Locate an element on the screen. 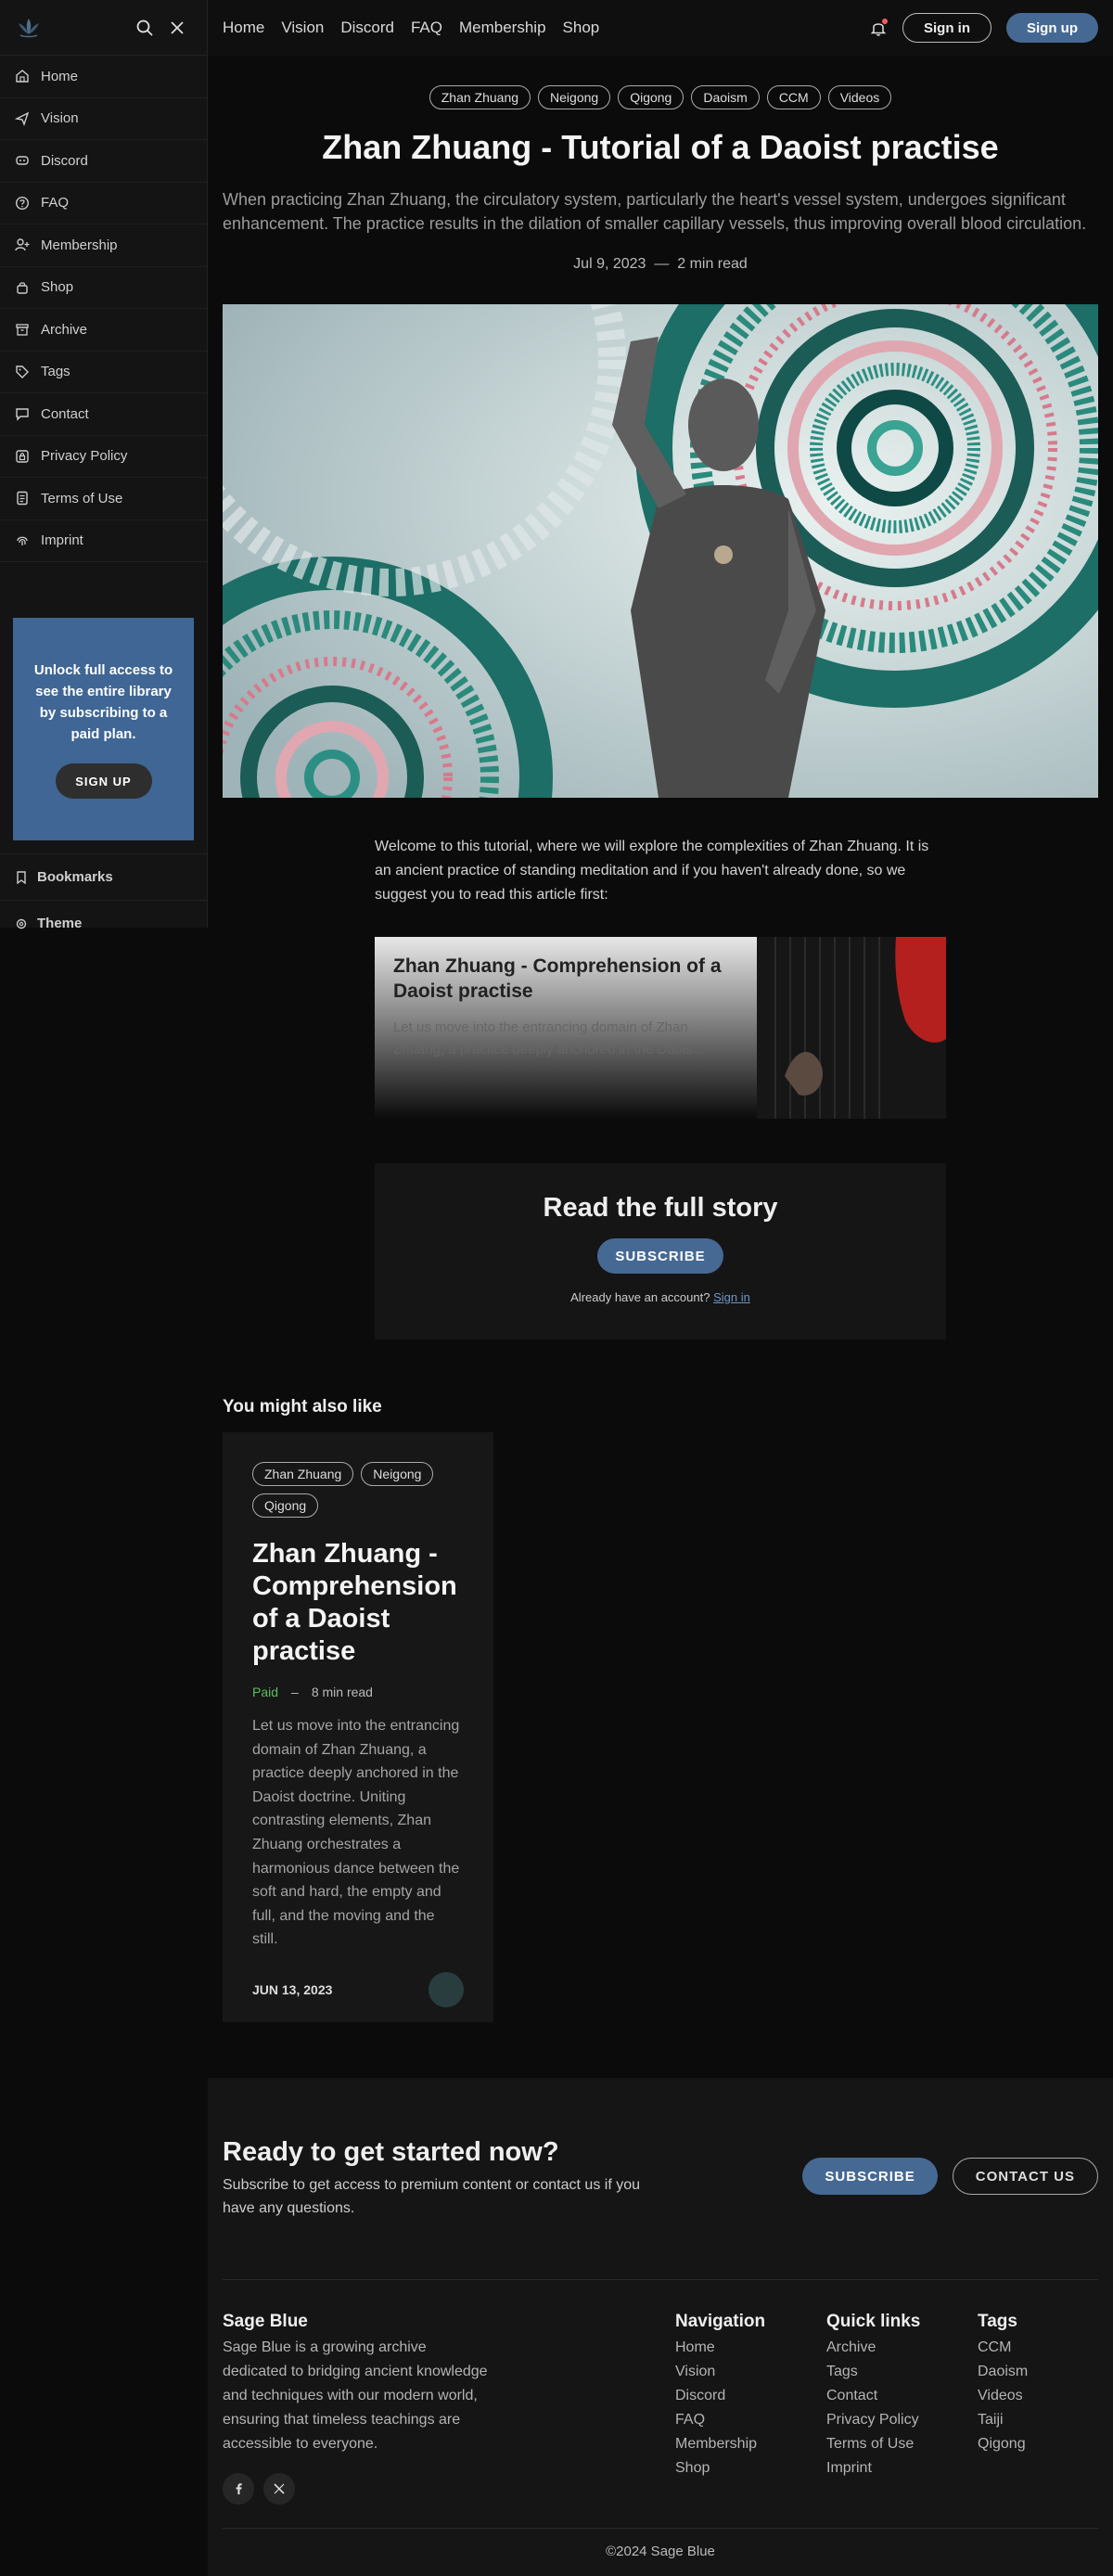 The image size is (1113, 2576). tag-neigong: Neigong is located at coordinates (574, 97).